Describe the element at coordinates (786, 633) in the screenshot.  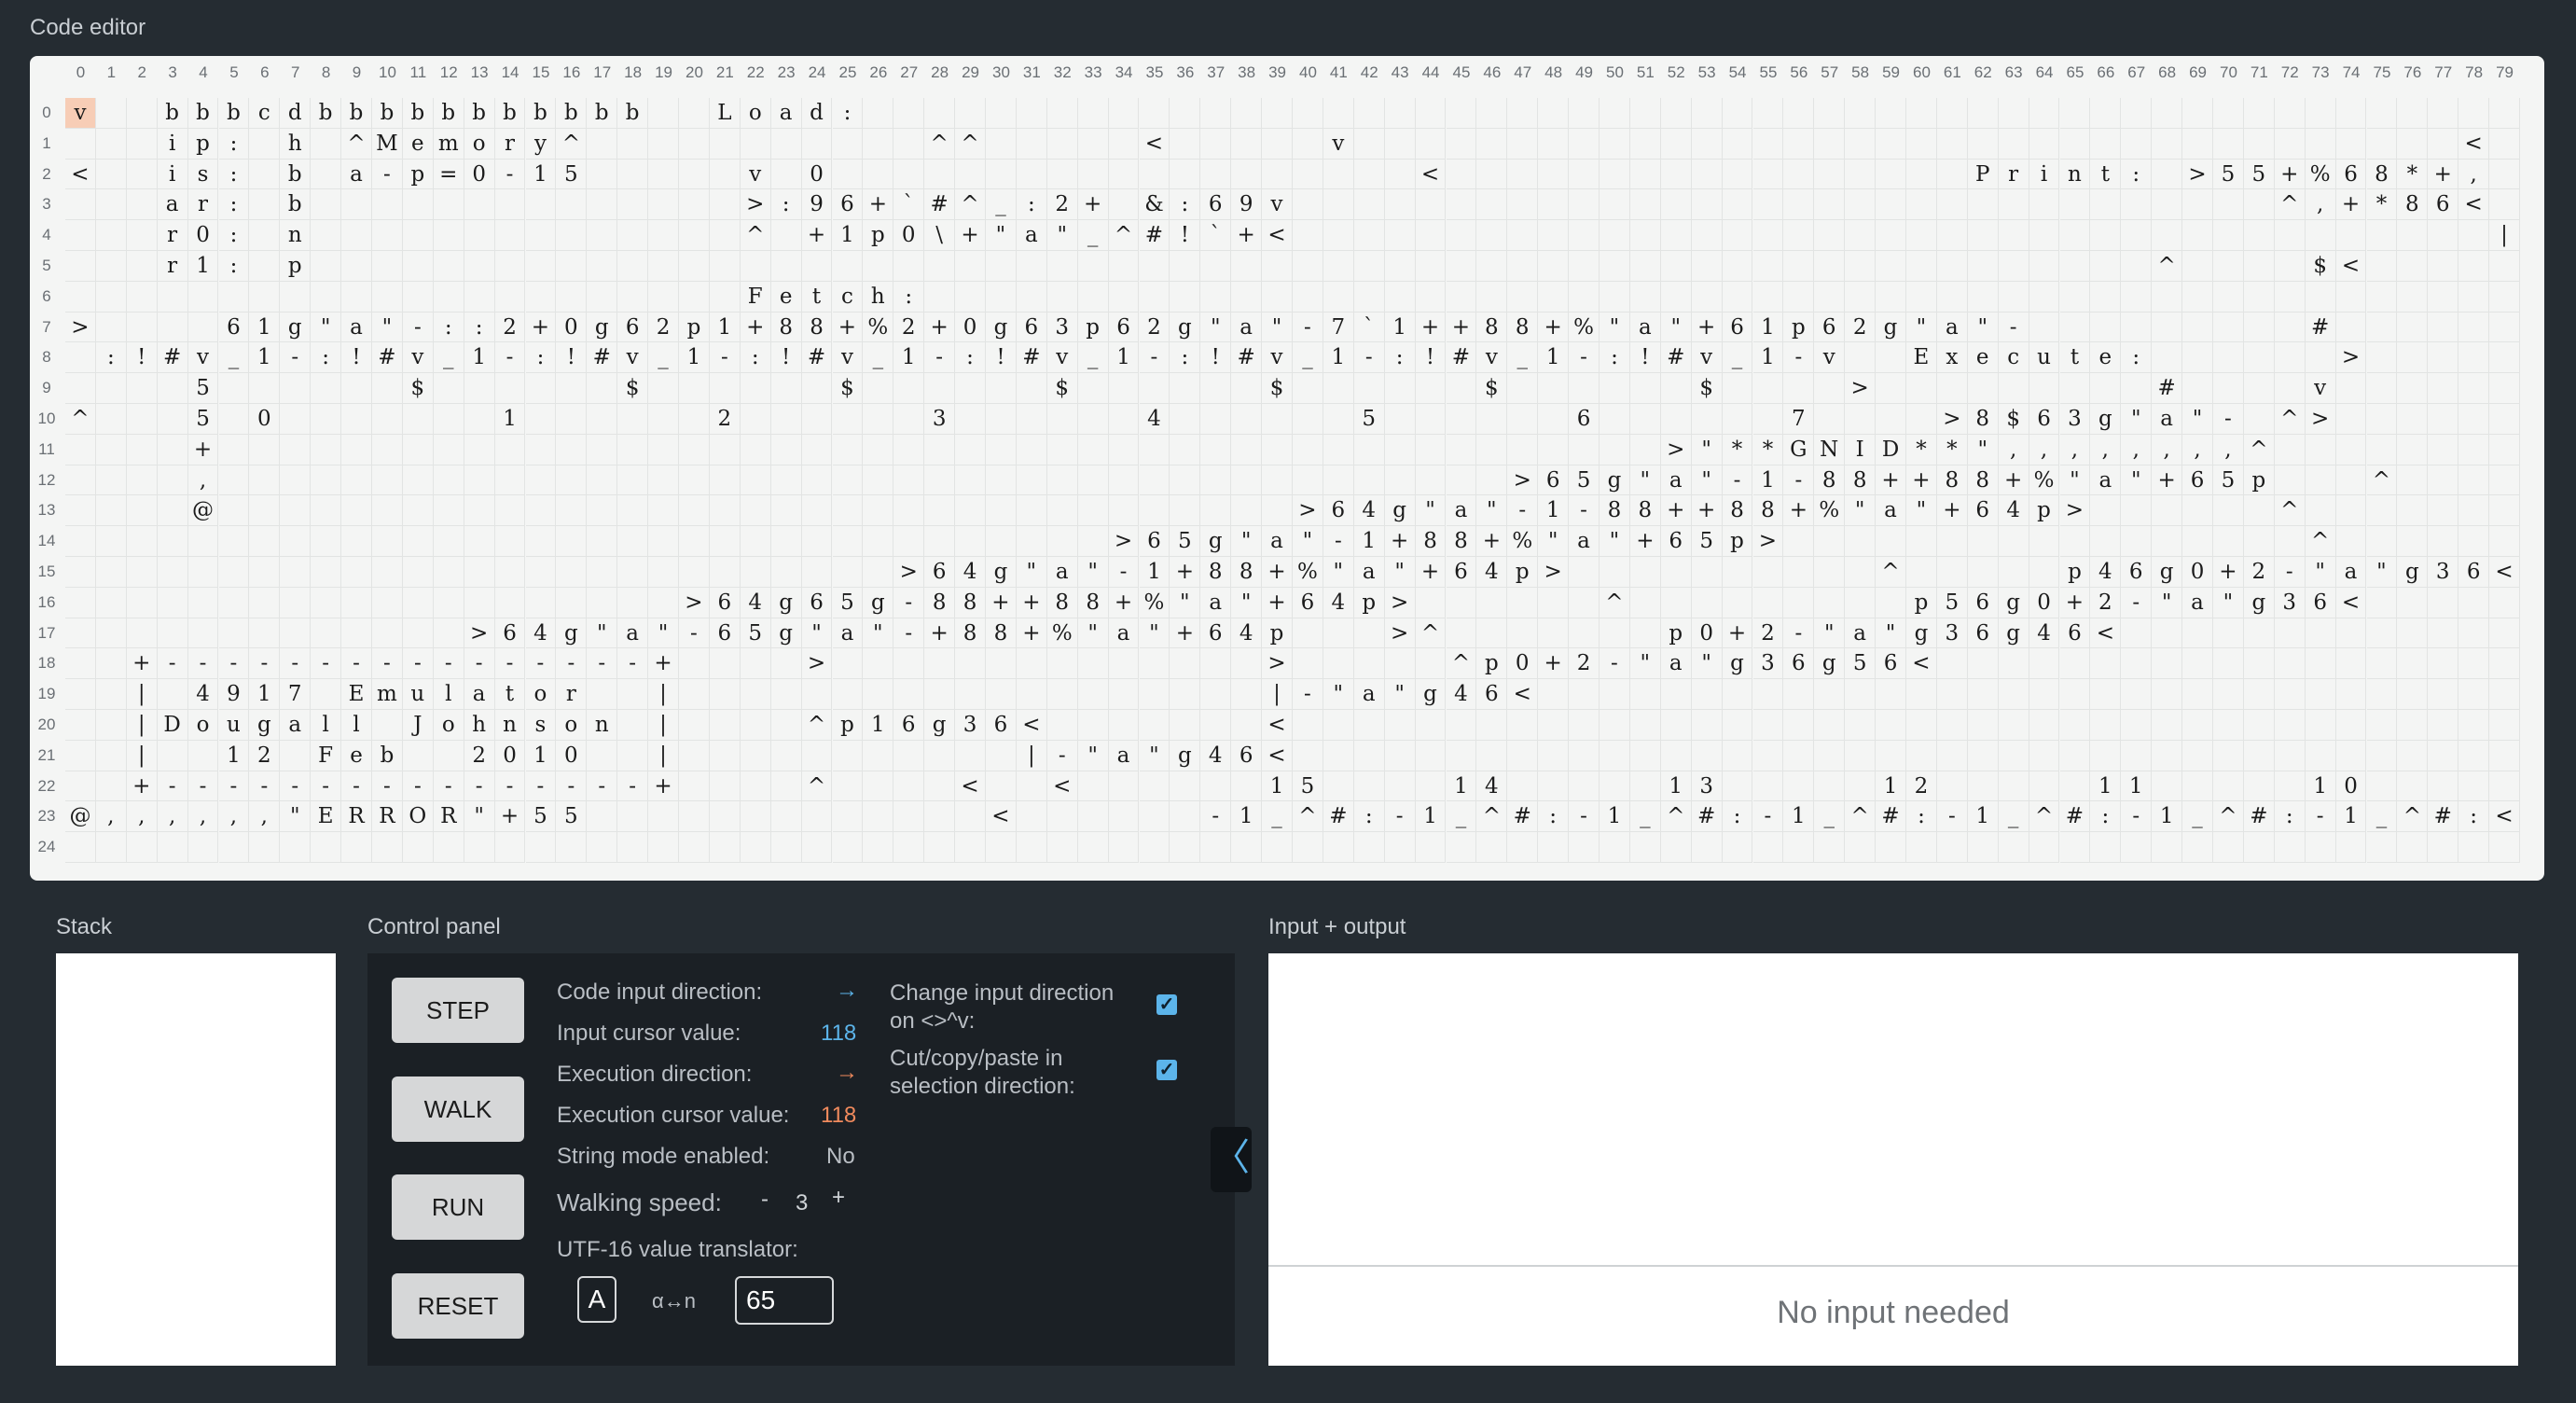
I see `code-cell: g` at that location.